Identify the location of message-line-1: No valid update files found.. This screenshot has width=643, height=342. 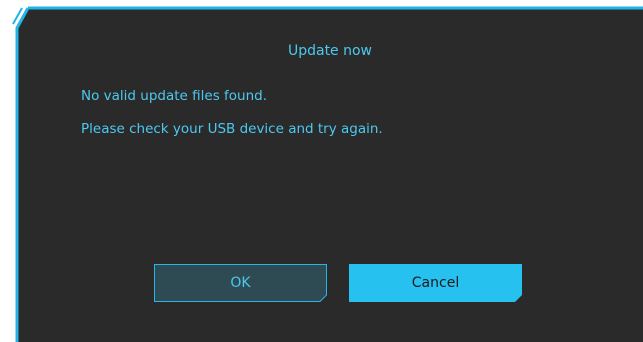
(174, 96).